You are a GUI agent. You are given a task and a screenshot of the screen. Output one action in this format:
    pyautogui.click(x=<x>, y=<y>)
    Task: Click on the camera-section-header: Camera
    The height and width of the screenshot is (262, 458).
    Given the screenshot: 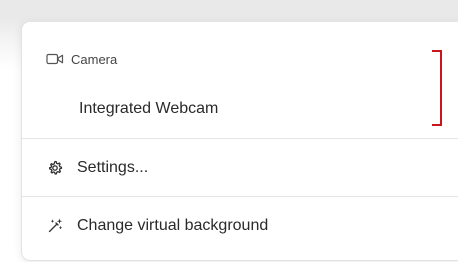 What is the action you would take?
    pyautogui.click(x=81, y=59)
    